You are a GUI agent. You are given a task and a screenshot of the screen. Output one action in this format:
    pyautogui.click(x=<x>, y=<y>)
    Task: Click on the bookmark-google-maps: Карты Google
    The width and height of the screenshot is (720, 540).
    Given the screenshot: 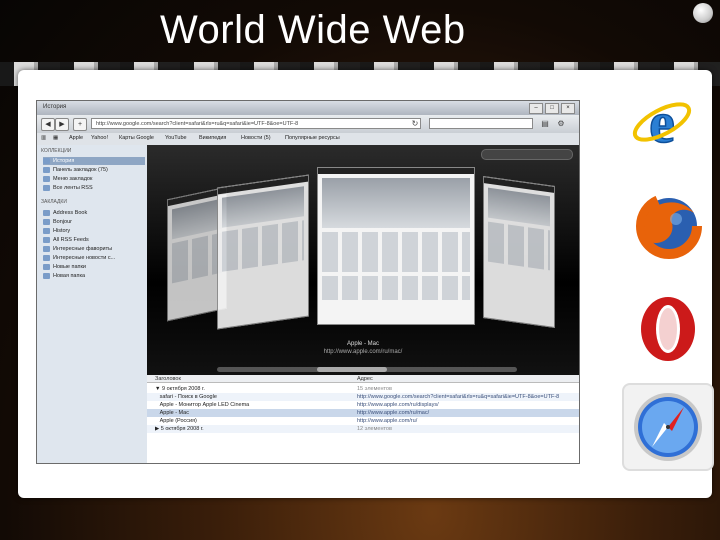 What is the action you would take?
    pyautogui.click(x=136, y=138)
    